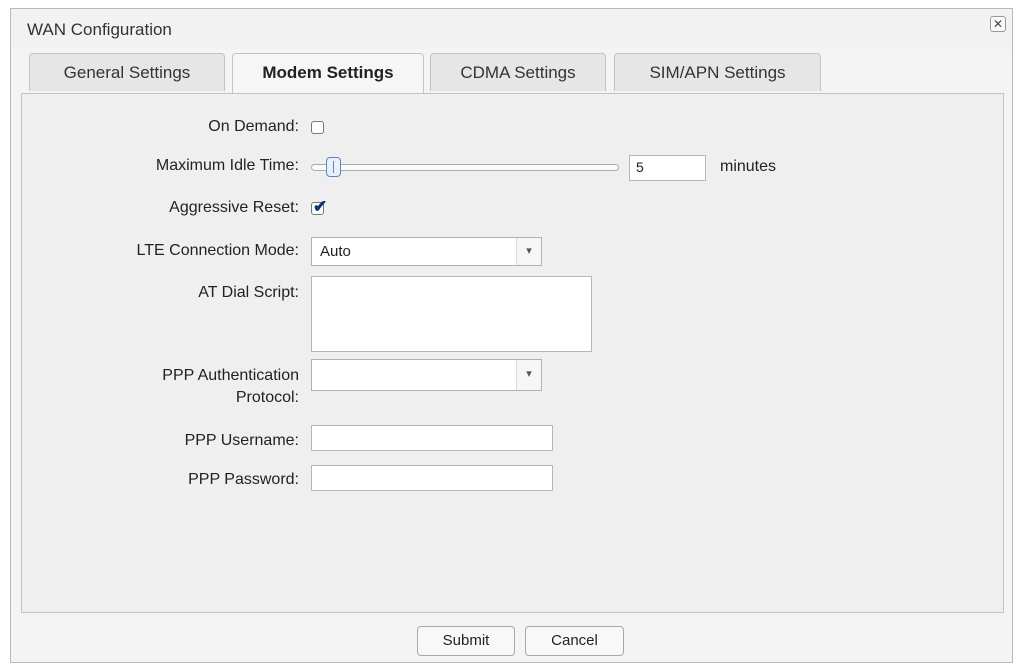 This screenshot has width=1022, height=667. I want to click on at-dial-script-textarea, so click(451, 314).